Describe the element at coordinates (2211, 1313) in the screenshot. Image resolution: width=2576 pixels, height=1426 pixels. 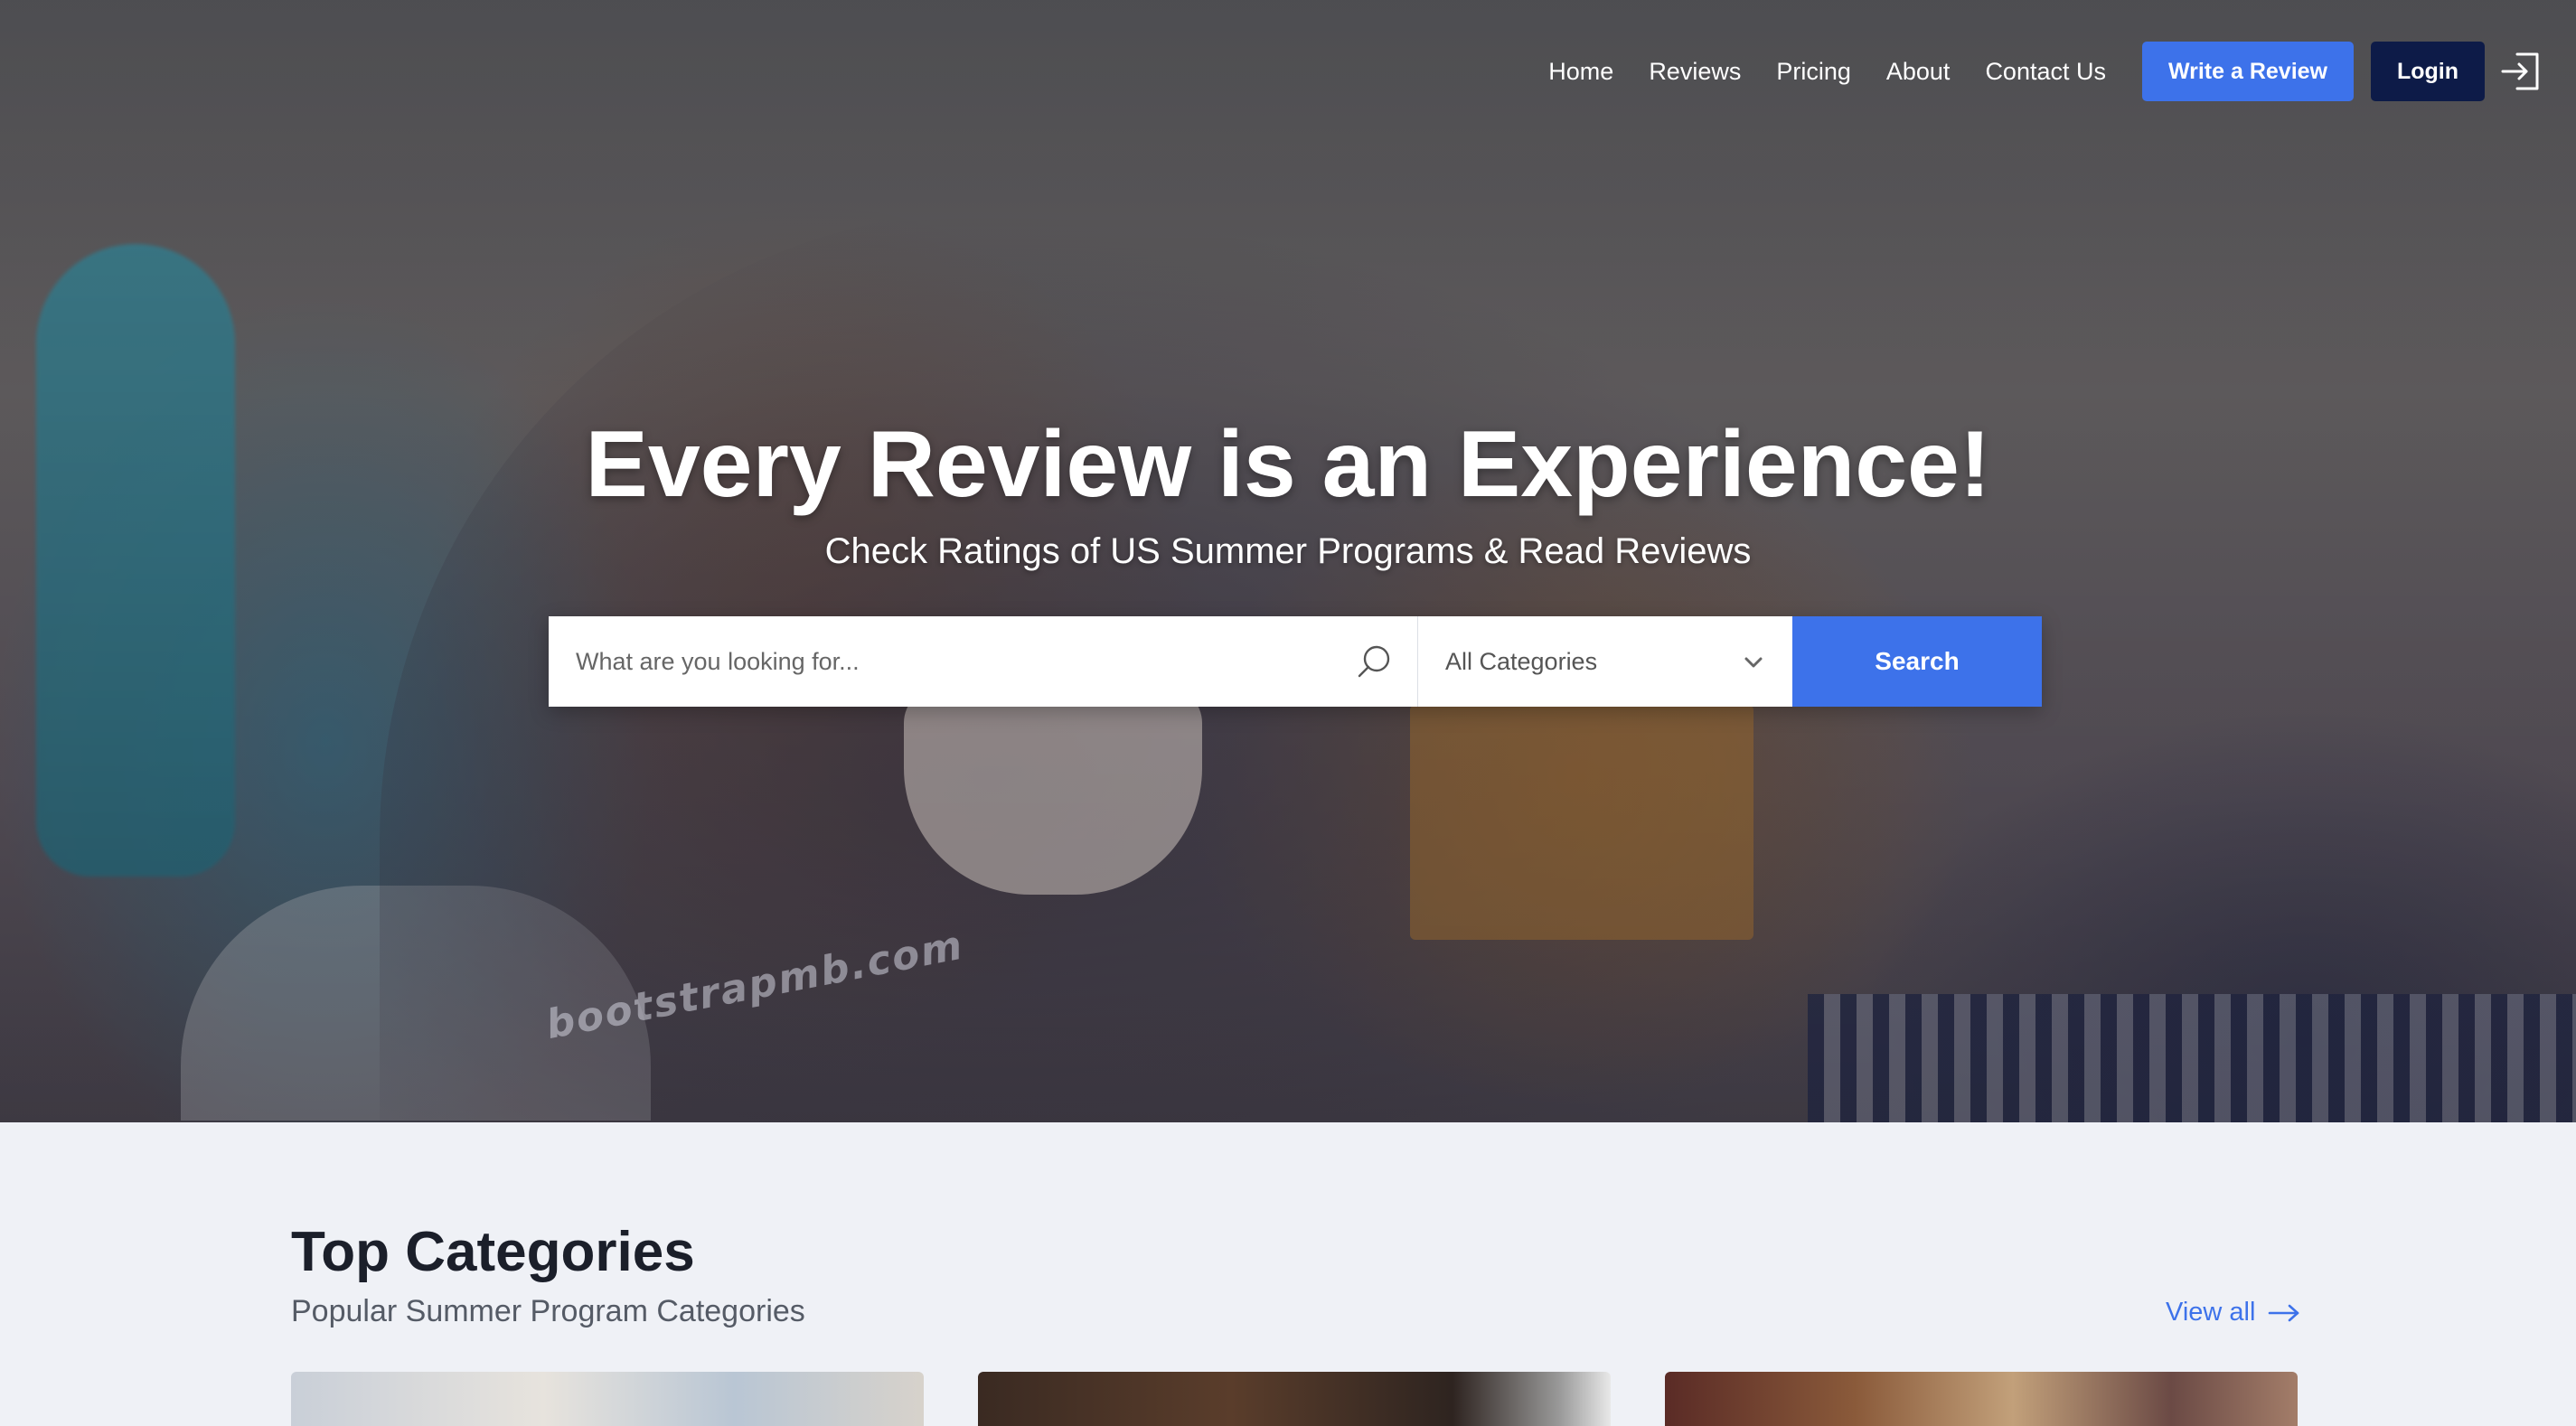
I see `view-all-label: View all` at that location.